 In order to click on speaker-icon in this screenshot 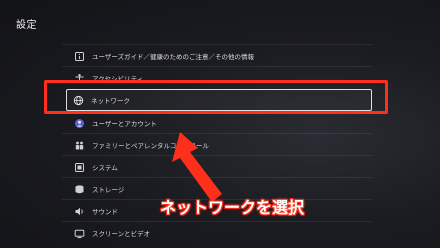, I will do `click(79, 211)`.